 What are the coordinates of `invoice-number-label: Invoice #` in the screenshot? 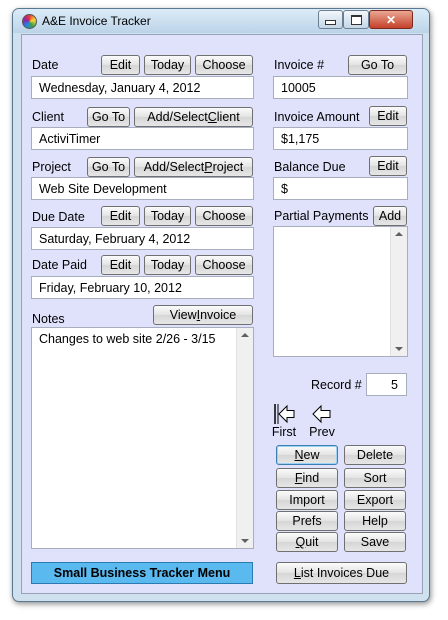 It's located at (299, 65).